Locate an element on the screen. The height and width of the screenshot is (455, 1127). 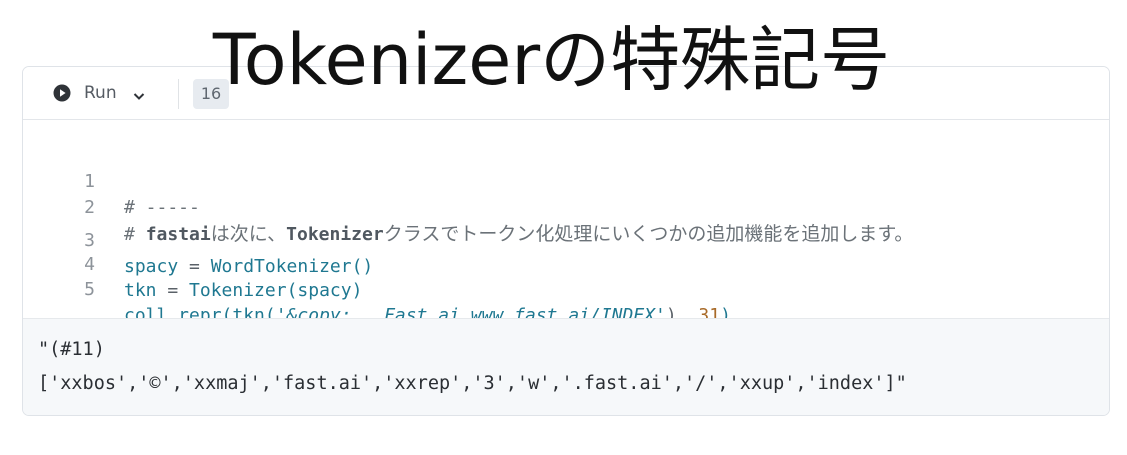
comment-bold: Tokenizer is located at coordinates (335, 234).